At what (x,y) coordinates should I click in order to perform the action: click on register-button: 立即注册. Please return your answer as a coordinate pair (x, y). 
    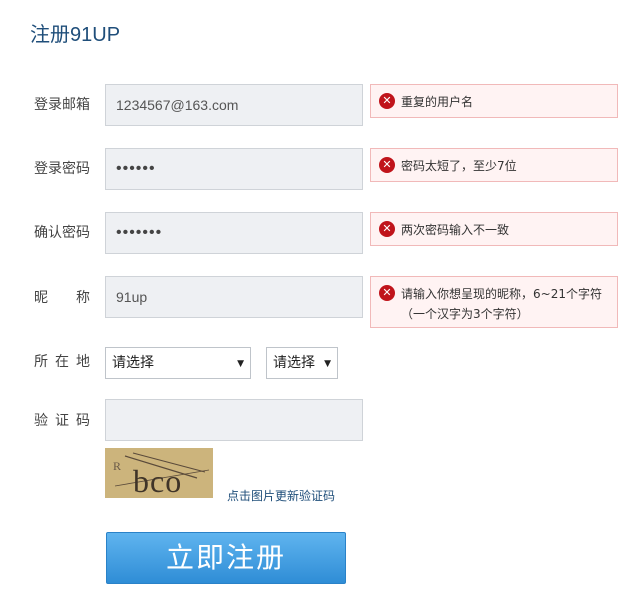
    Looking at the image, I should click on (226, 558).